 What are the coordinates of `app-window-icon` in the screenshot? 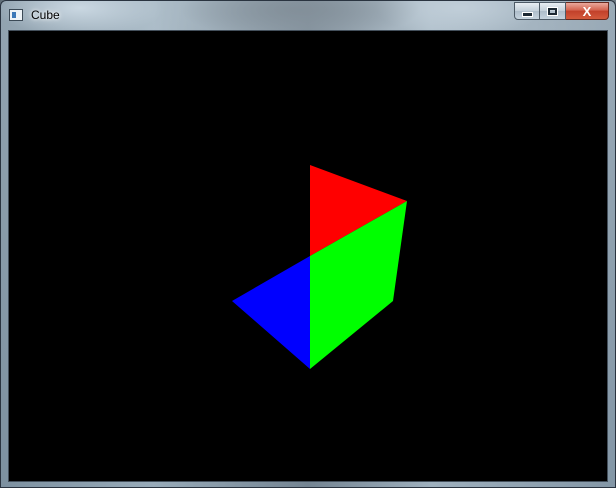 It's located at (16, 15).